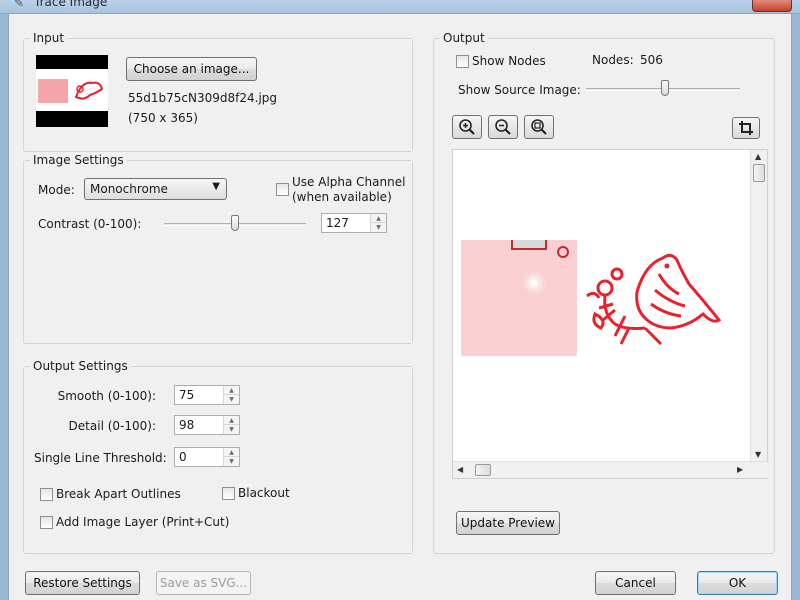 Image resolution: width=800 pixels, height=600 pixels. Describe the element at coordinates (654, 299) in the screenshot. I see `preview-traced-bird` at that location.